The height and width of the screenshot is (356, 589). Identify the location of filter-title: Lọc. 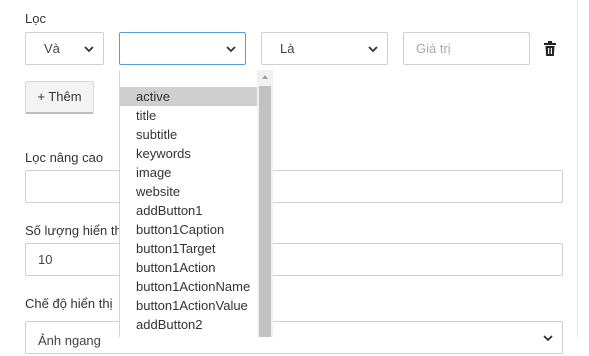
(35, 18).